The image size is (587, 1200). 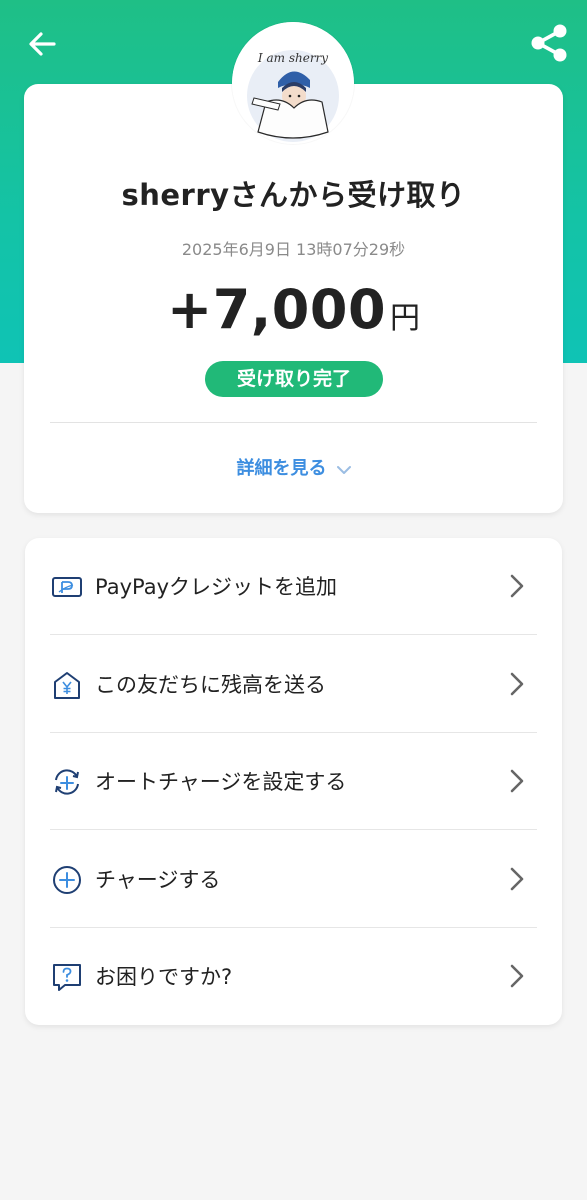 I want to click on receipt-title: sherryさんから受け取り, so click(x=293, y=195).